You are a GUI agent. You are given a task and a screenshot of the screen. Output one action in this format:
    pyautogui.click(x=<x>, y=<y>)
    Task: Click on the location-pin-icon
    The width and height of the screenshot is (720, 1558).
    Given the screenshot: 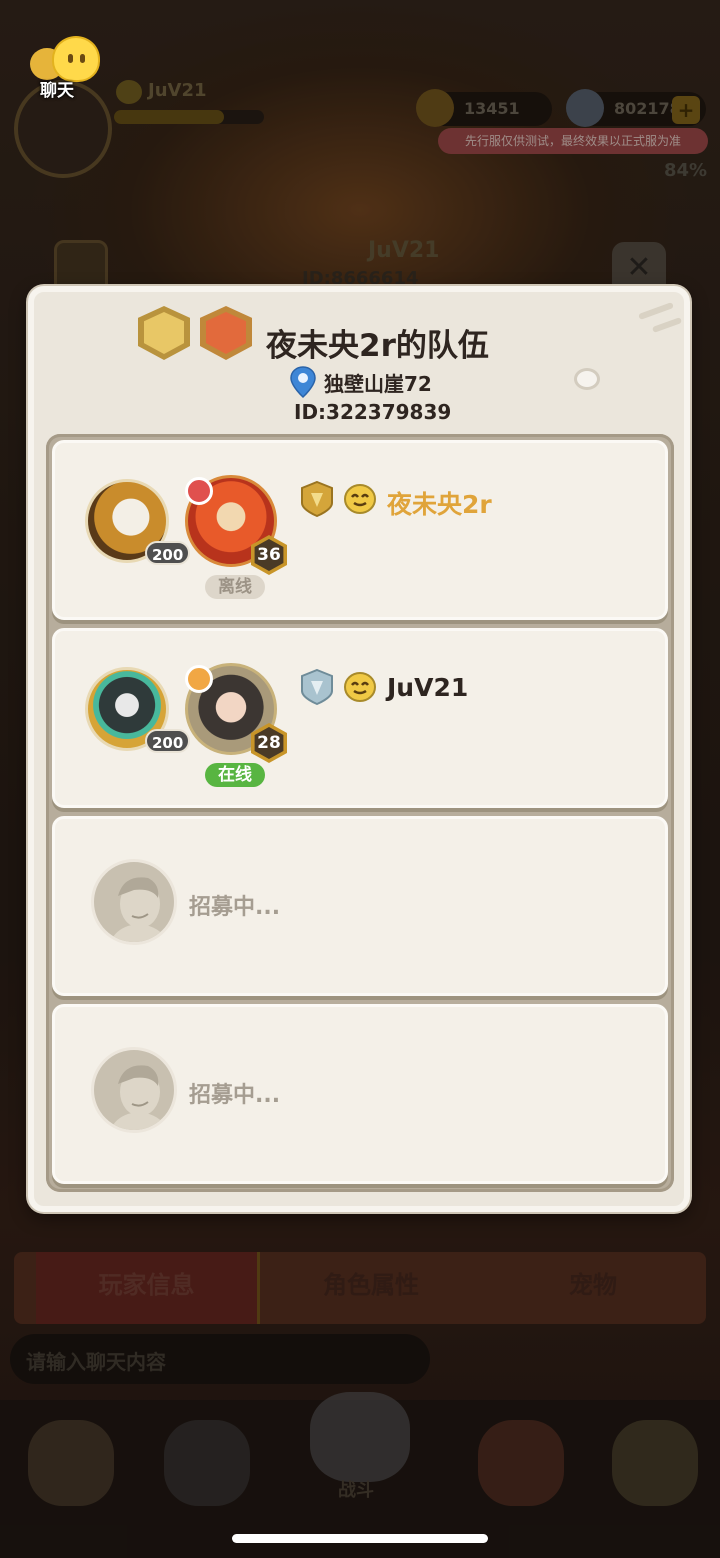 What is the action you would take?
    pyautogui.click(x=303, y=382)
    